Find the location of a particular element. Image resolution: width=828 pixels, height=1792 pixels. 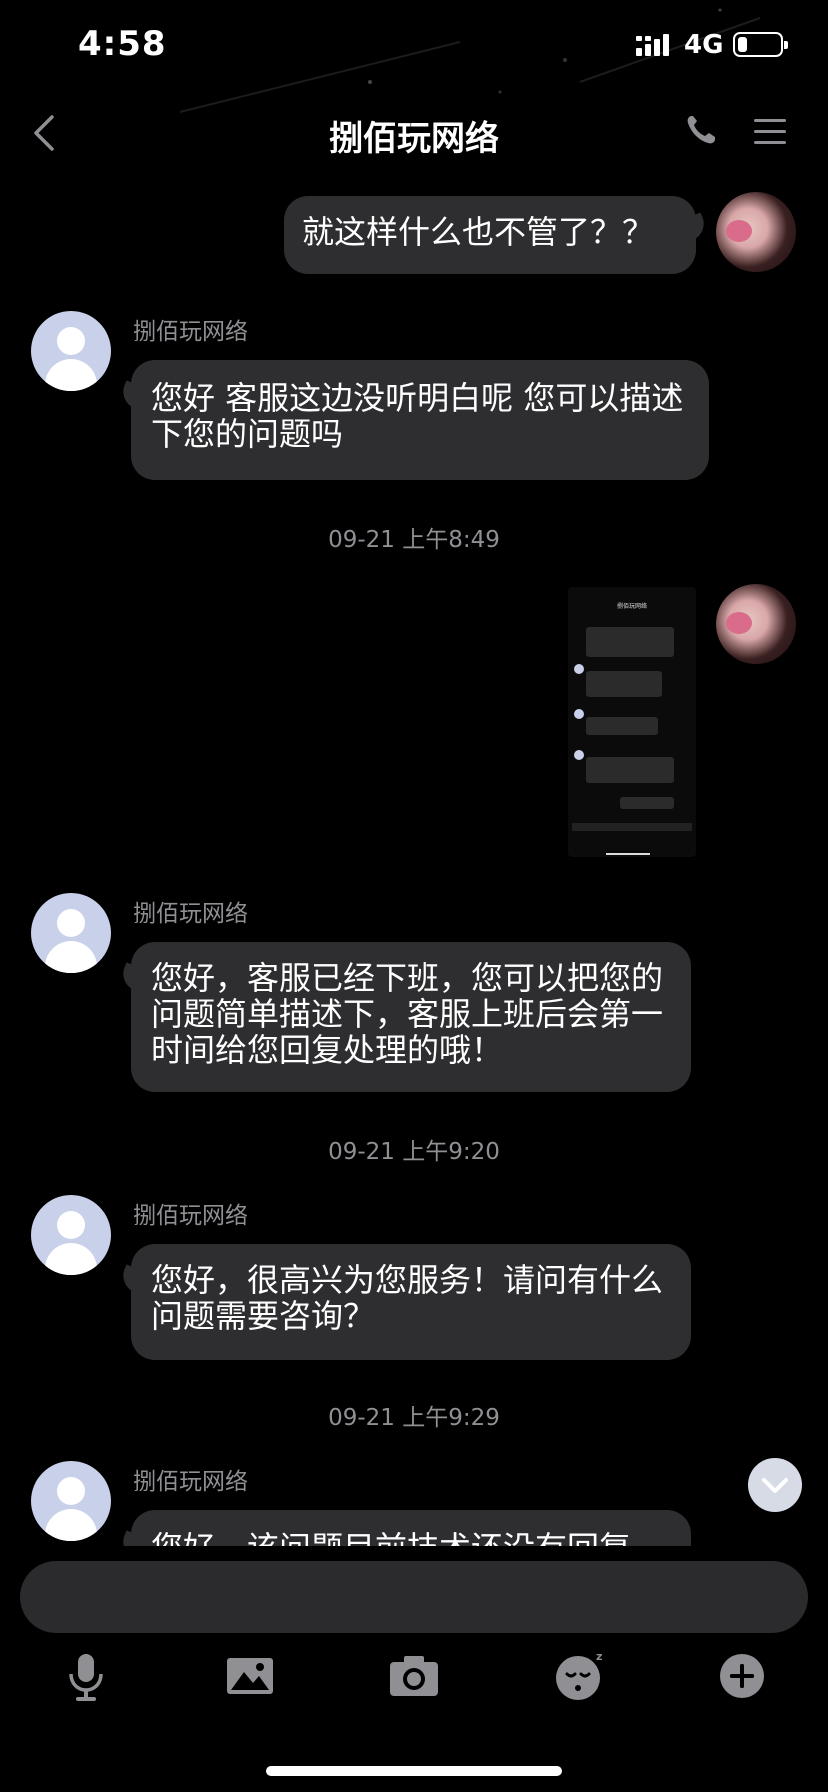

emoji-icon: z is located at coordinates (580, 1676).